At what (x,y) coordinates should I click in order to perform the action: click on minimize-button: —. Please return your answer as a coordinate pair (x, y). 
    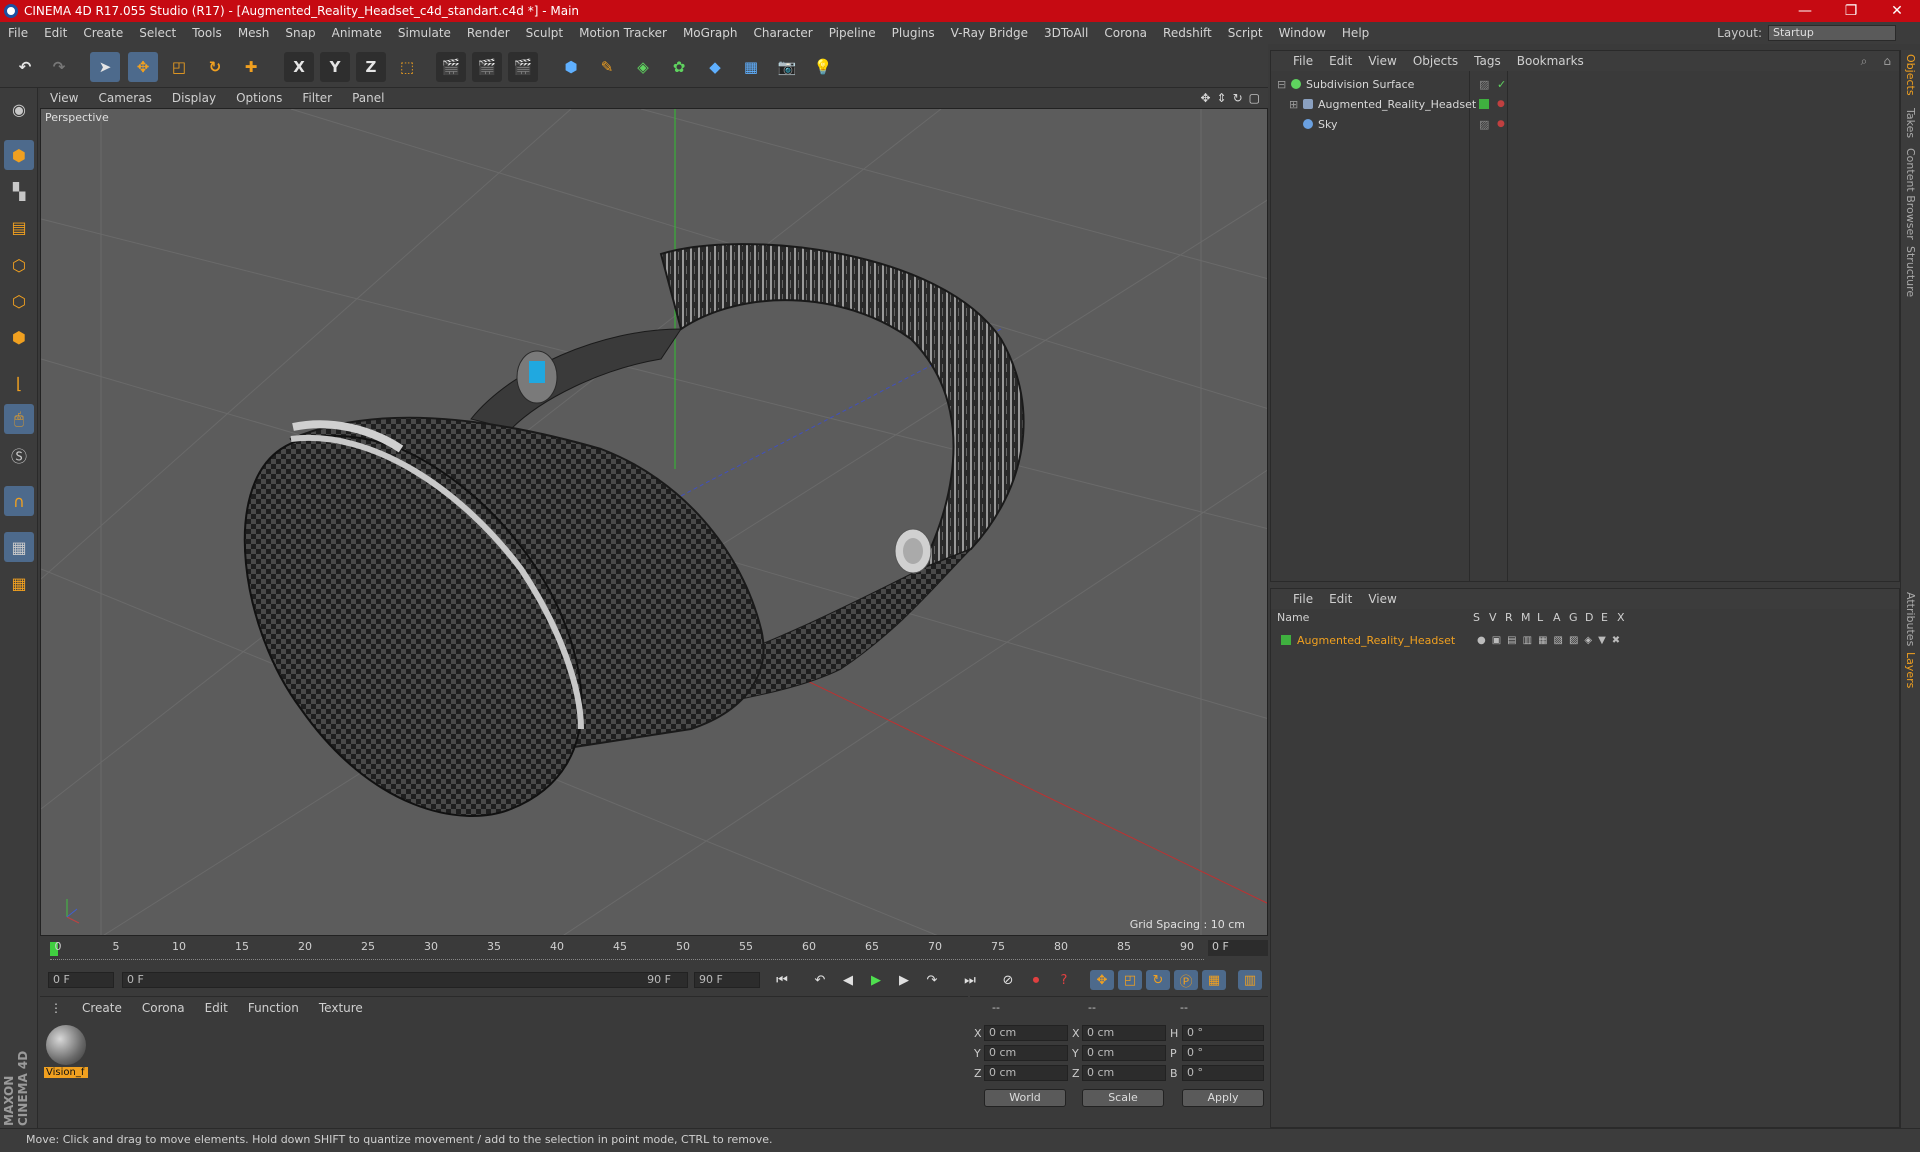
    Looking at the image, I should click on (1805, 11).